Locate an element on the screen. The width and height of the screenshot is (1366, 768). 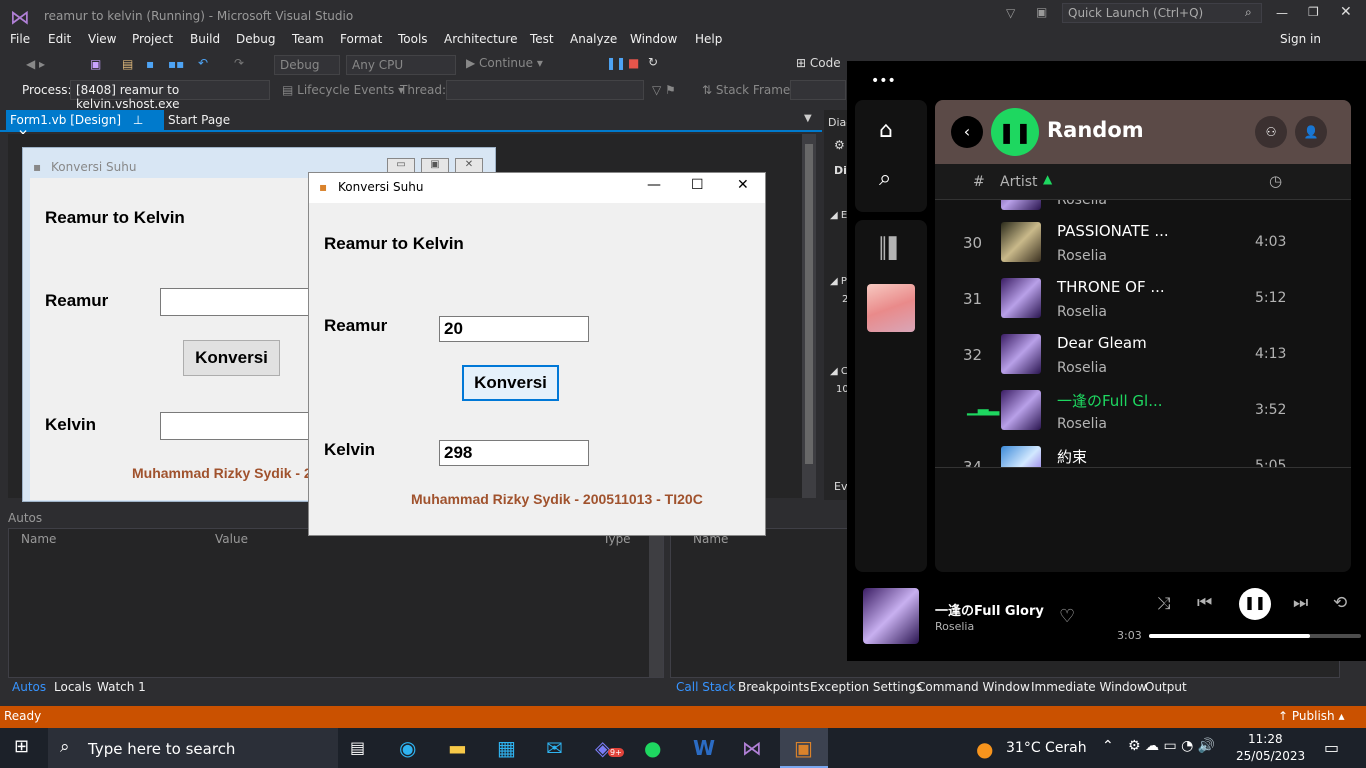
open-folder-icon: ▤ is located at coordinates (127, 64).